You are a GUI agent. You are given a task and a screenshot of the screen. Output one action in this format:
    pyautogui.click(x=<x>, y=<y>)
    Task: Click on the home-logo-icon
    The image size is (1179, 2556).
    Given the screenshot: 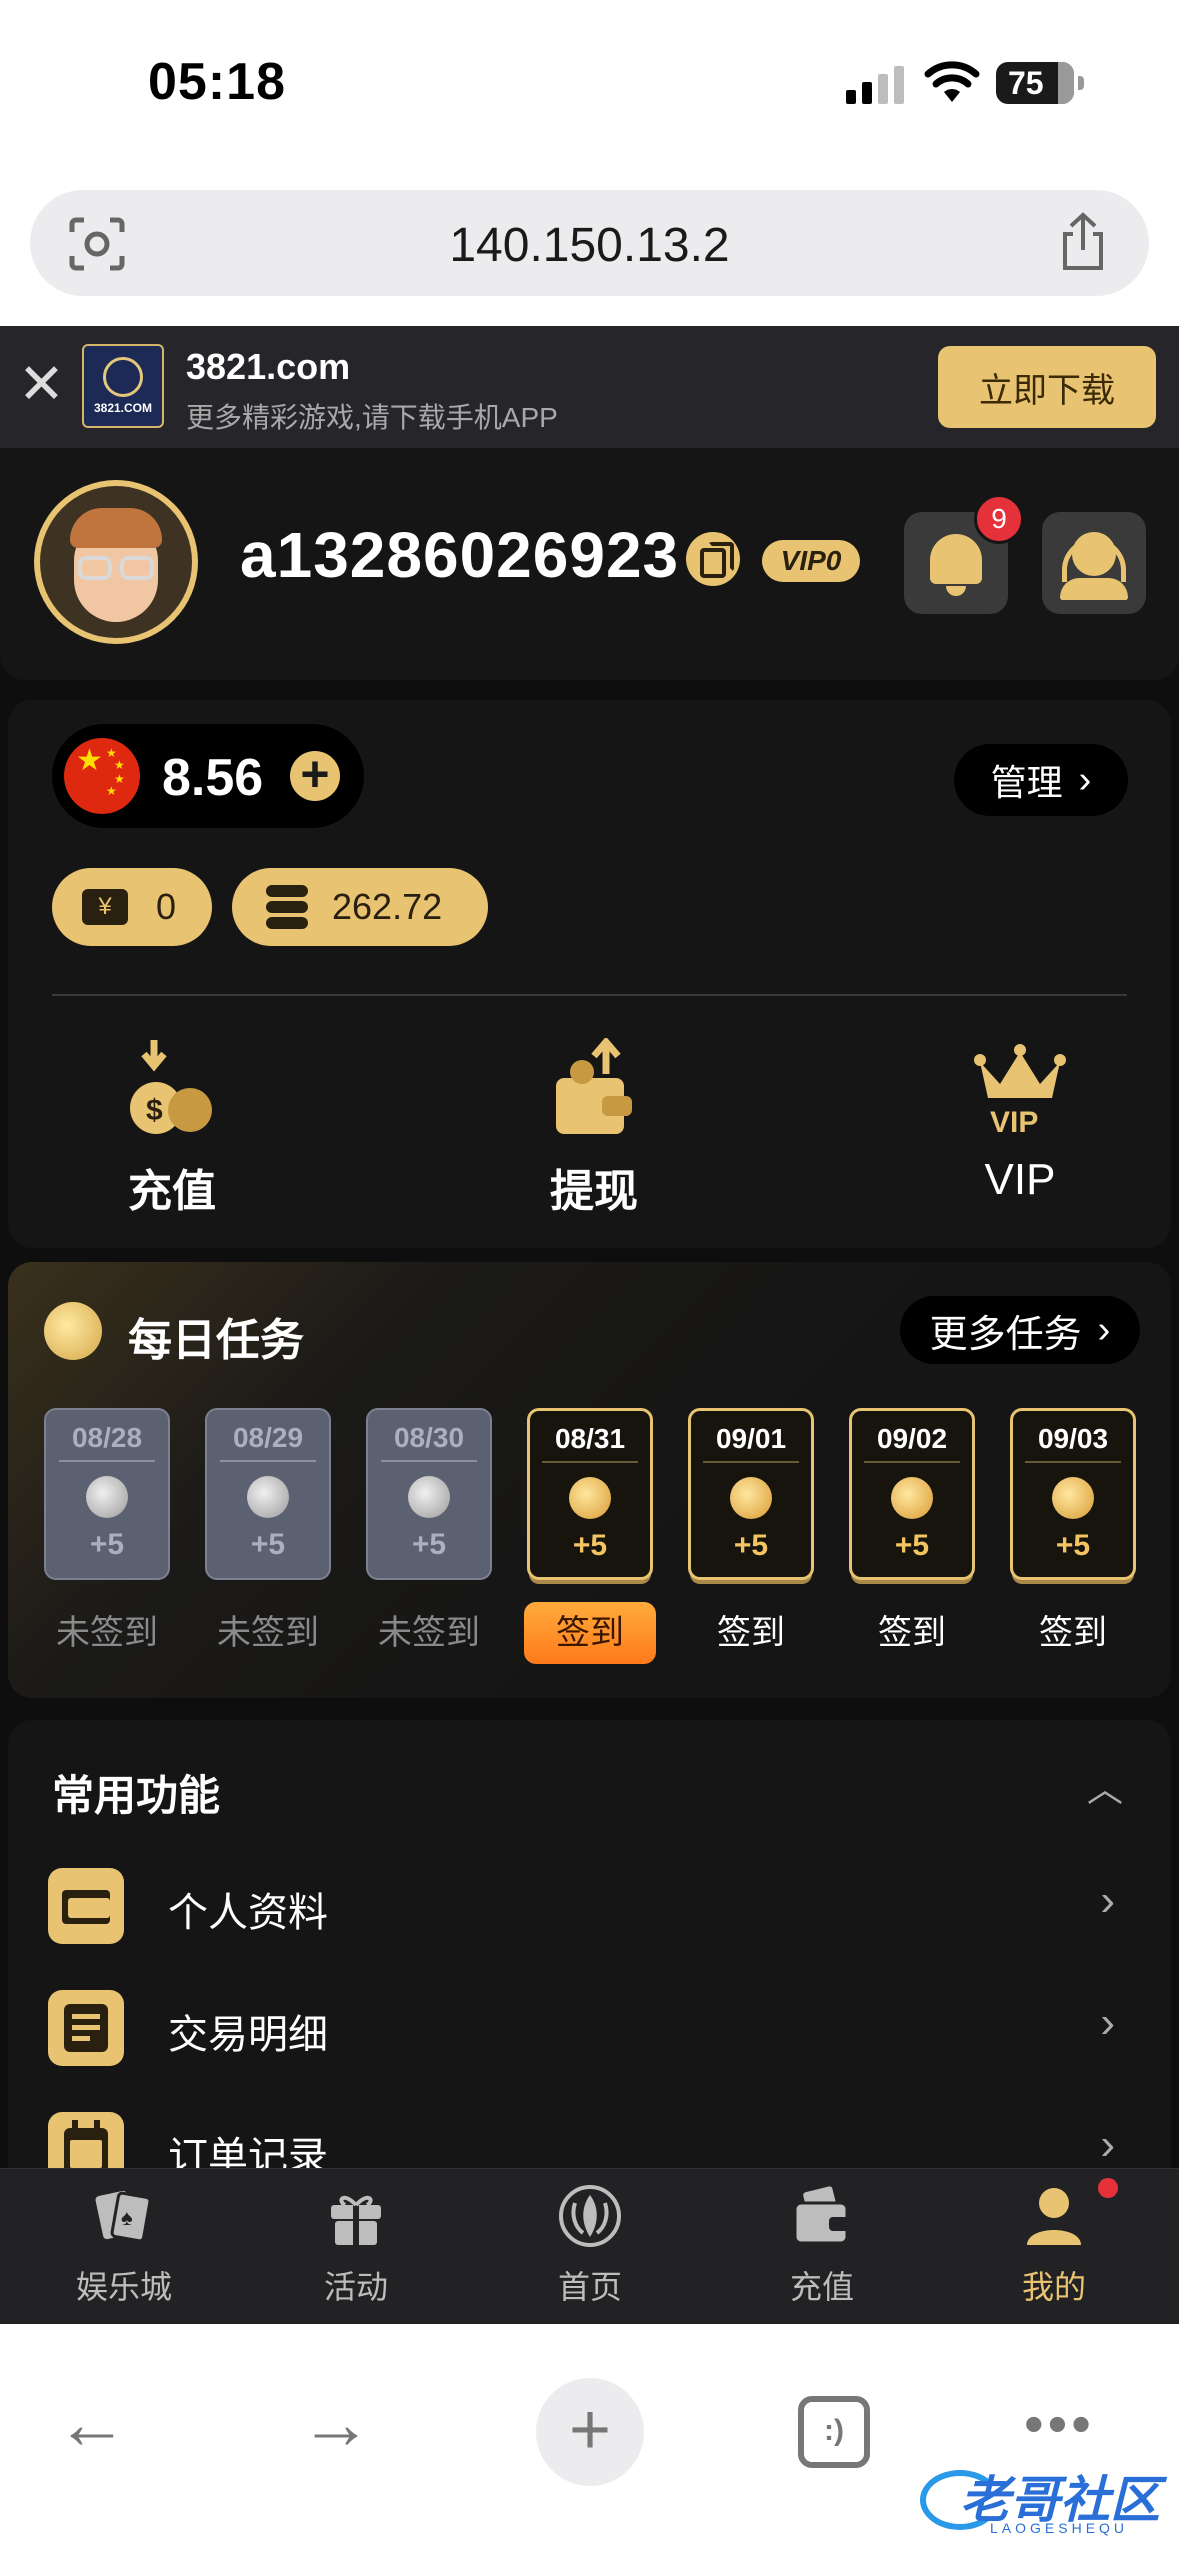 What is the action you would take?
    pyautogui.click(x=590, y=2216)
    